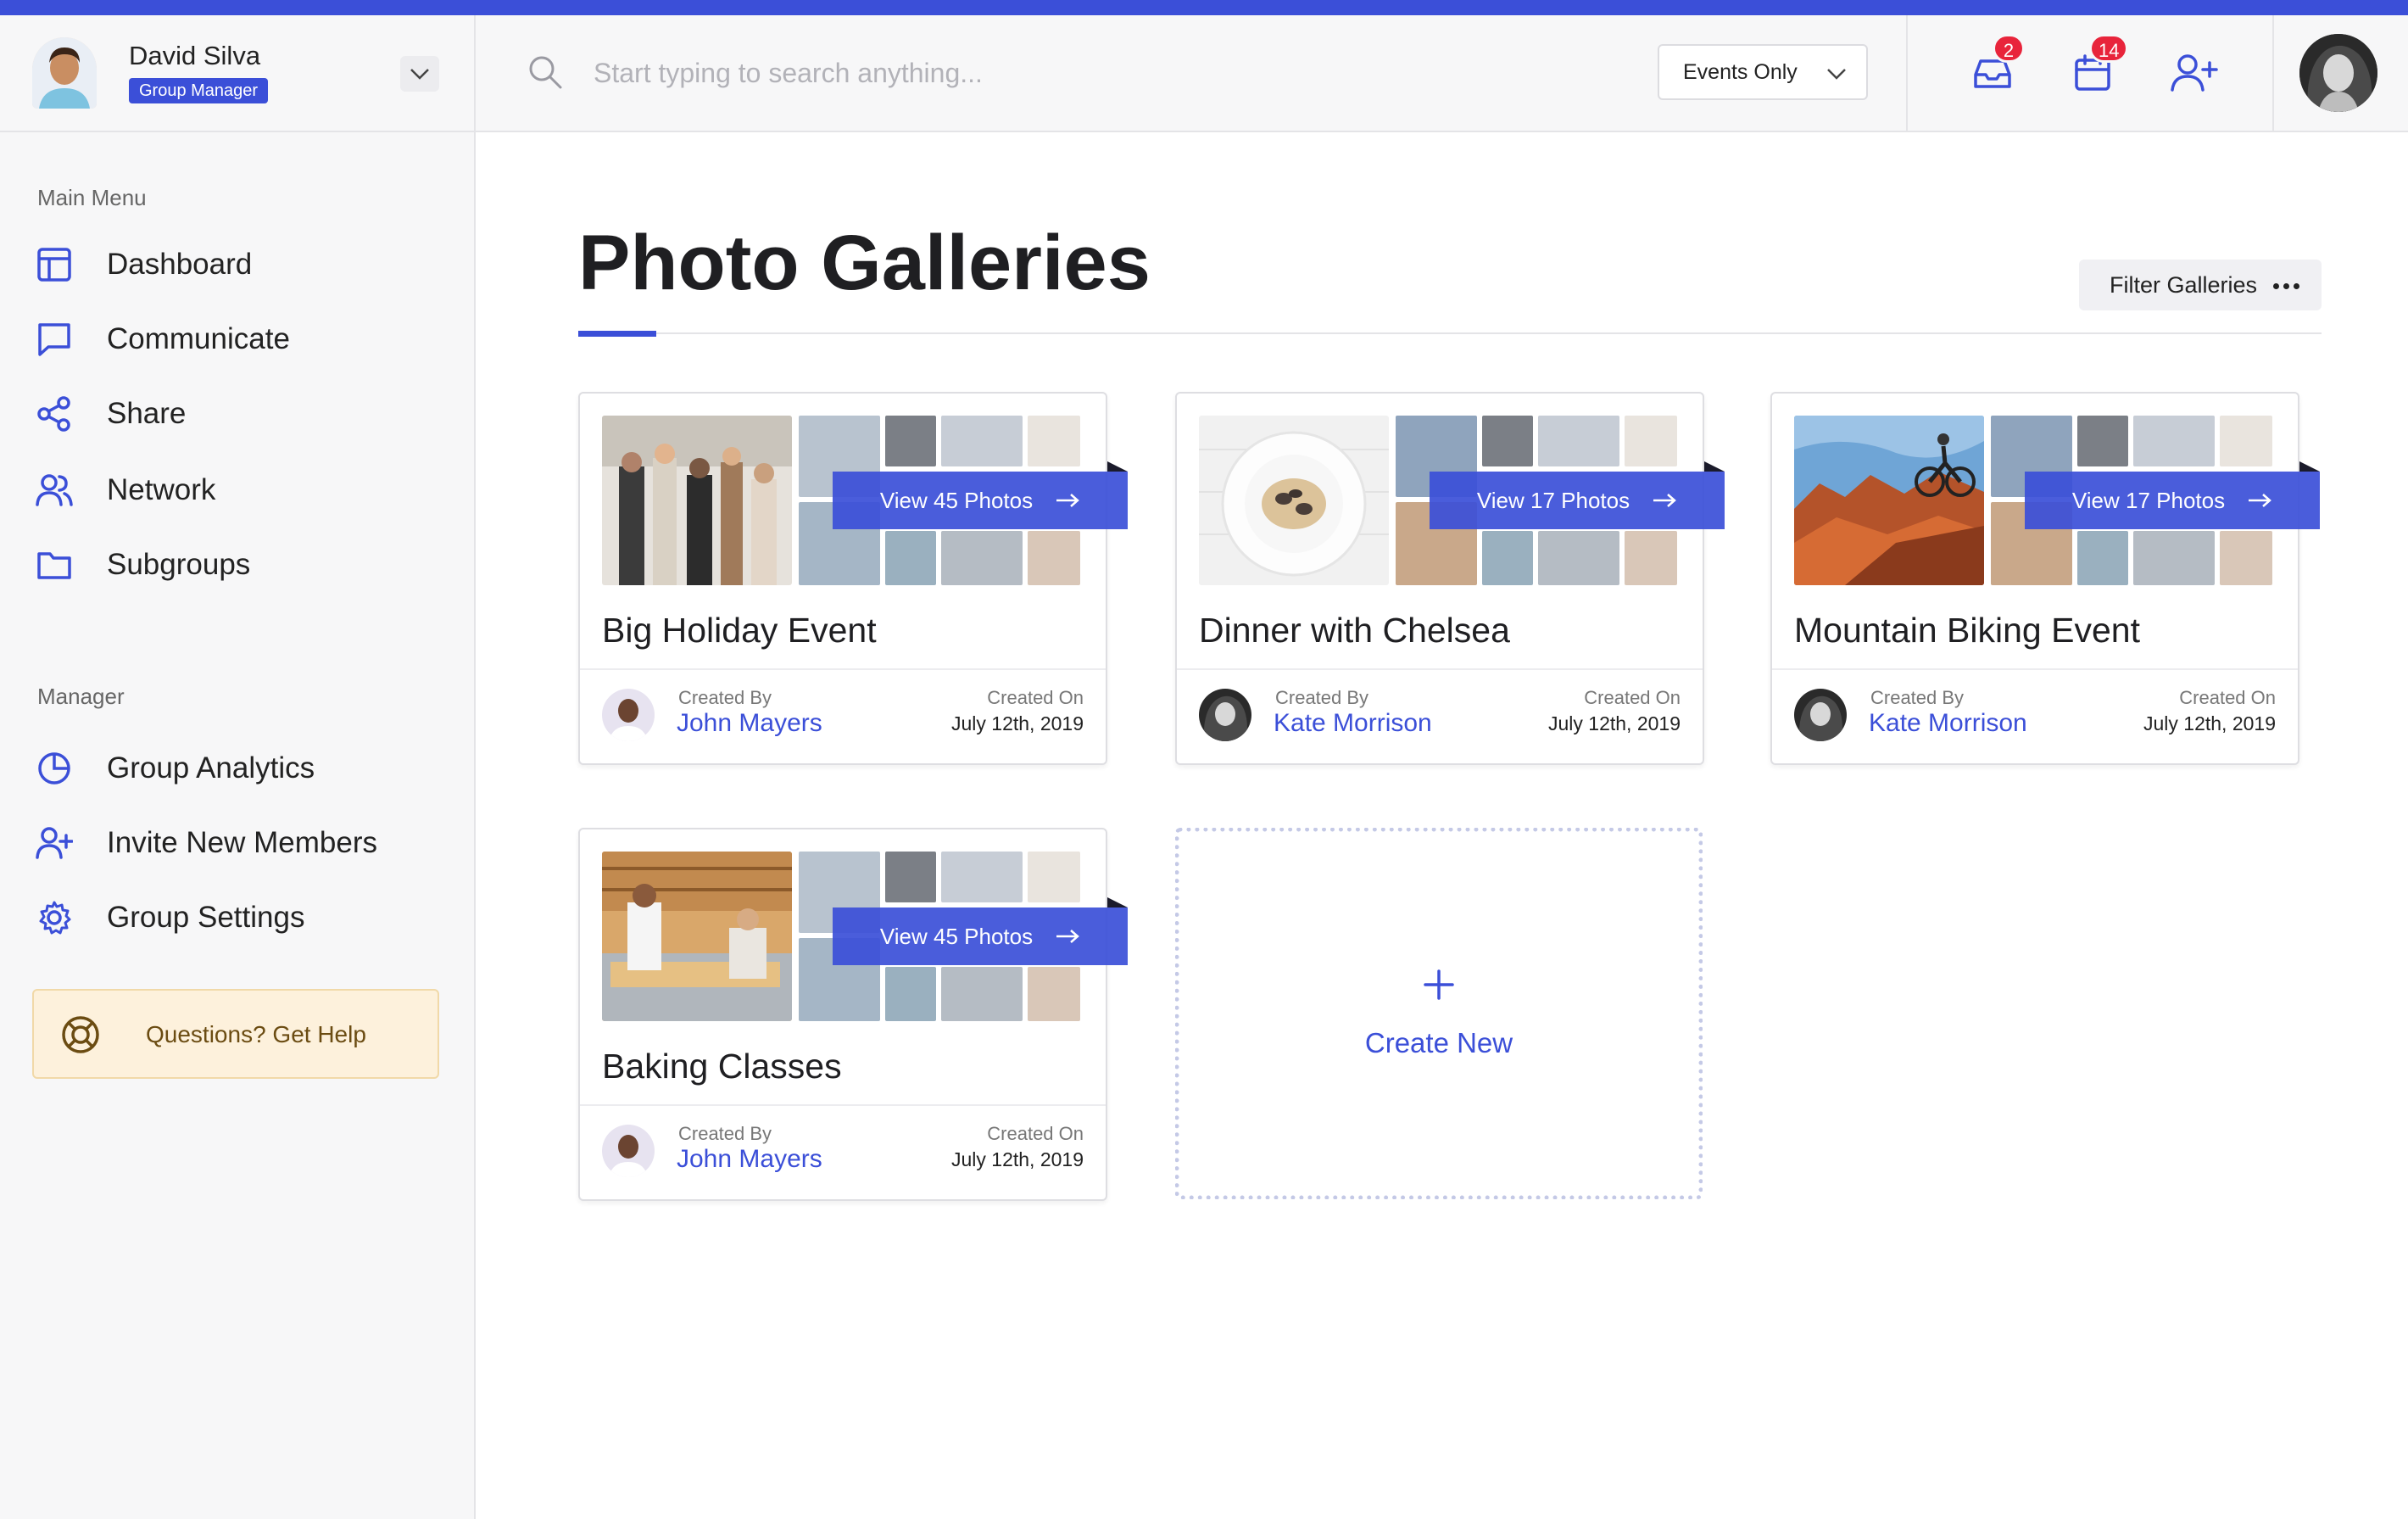 The width and height of the screenshot is (2408, 1519). I want to click on add-user-button, so click(2194, 73).